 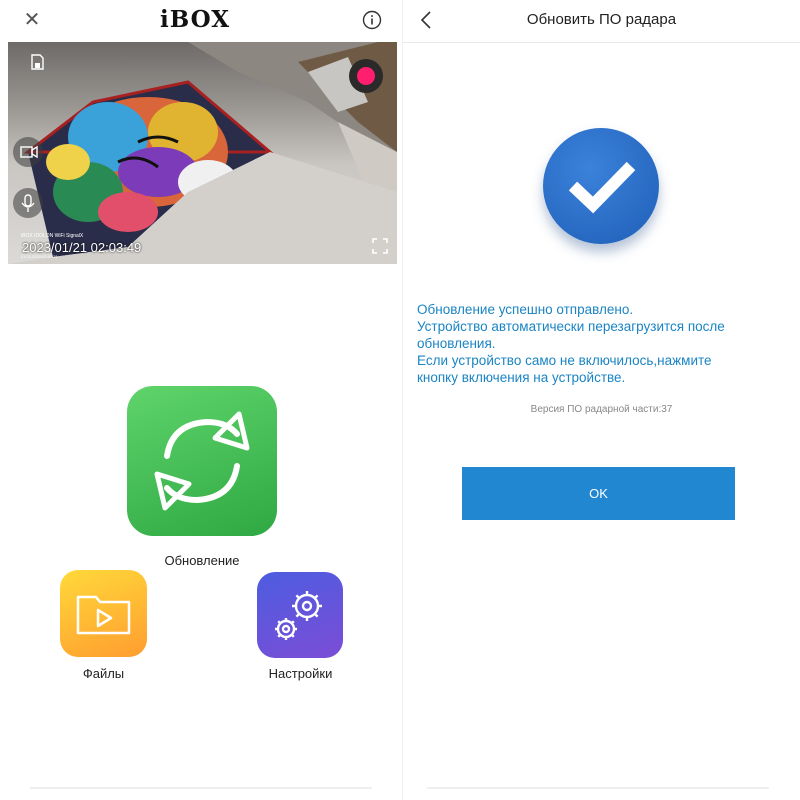 I want to click on record-dot-icon, so click(x=366, y=76).